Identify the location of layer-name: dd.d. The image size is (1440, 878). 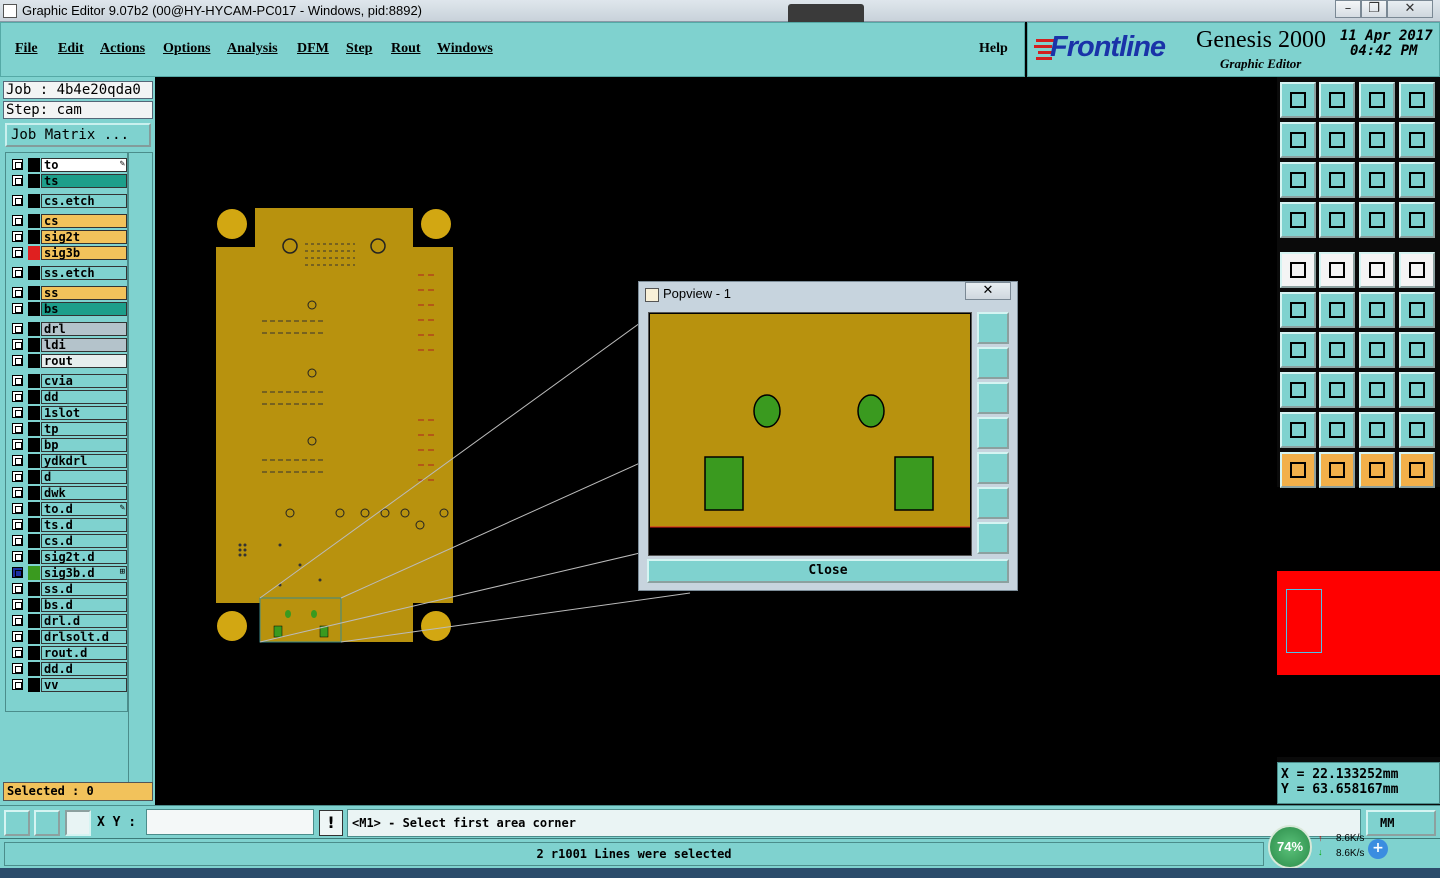
(84, 669).